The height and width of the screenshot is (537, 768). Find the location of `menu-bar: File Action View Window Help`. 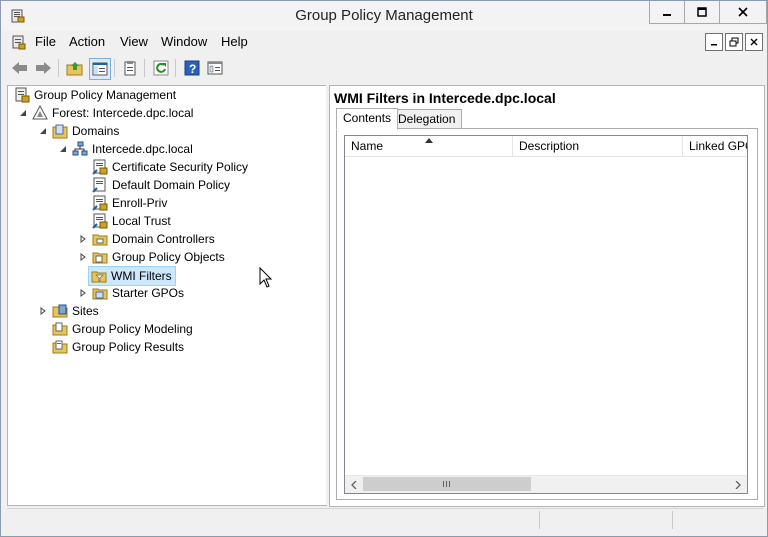

menu-bar: File Action View Window Help is located at coordinates (384, 42).